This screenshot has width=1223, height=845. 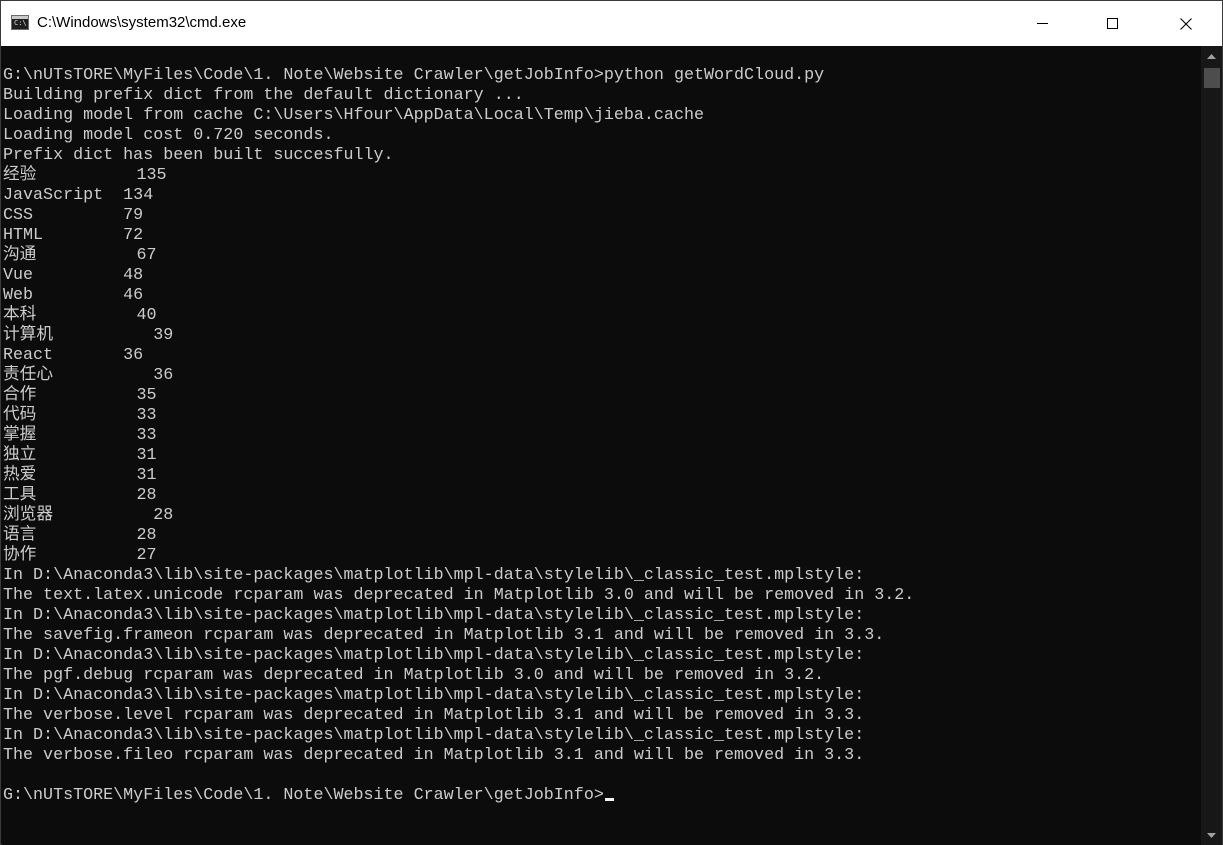 I want to click on maximize-button, so click(x=1112, y=23).